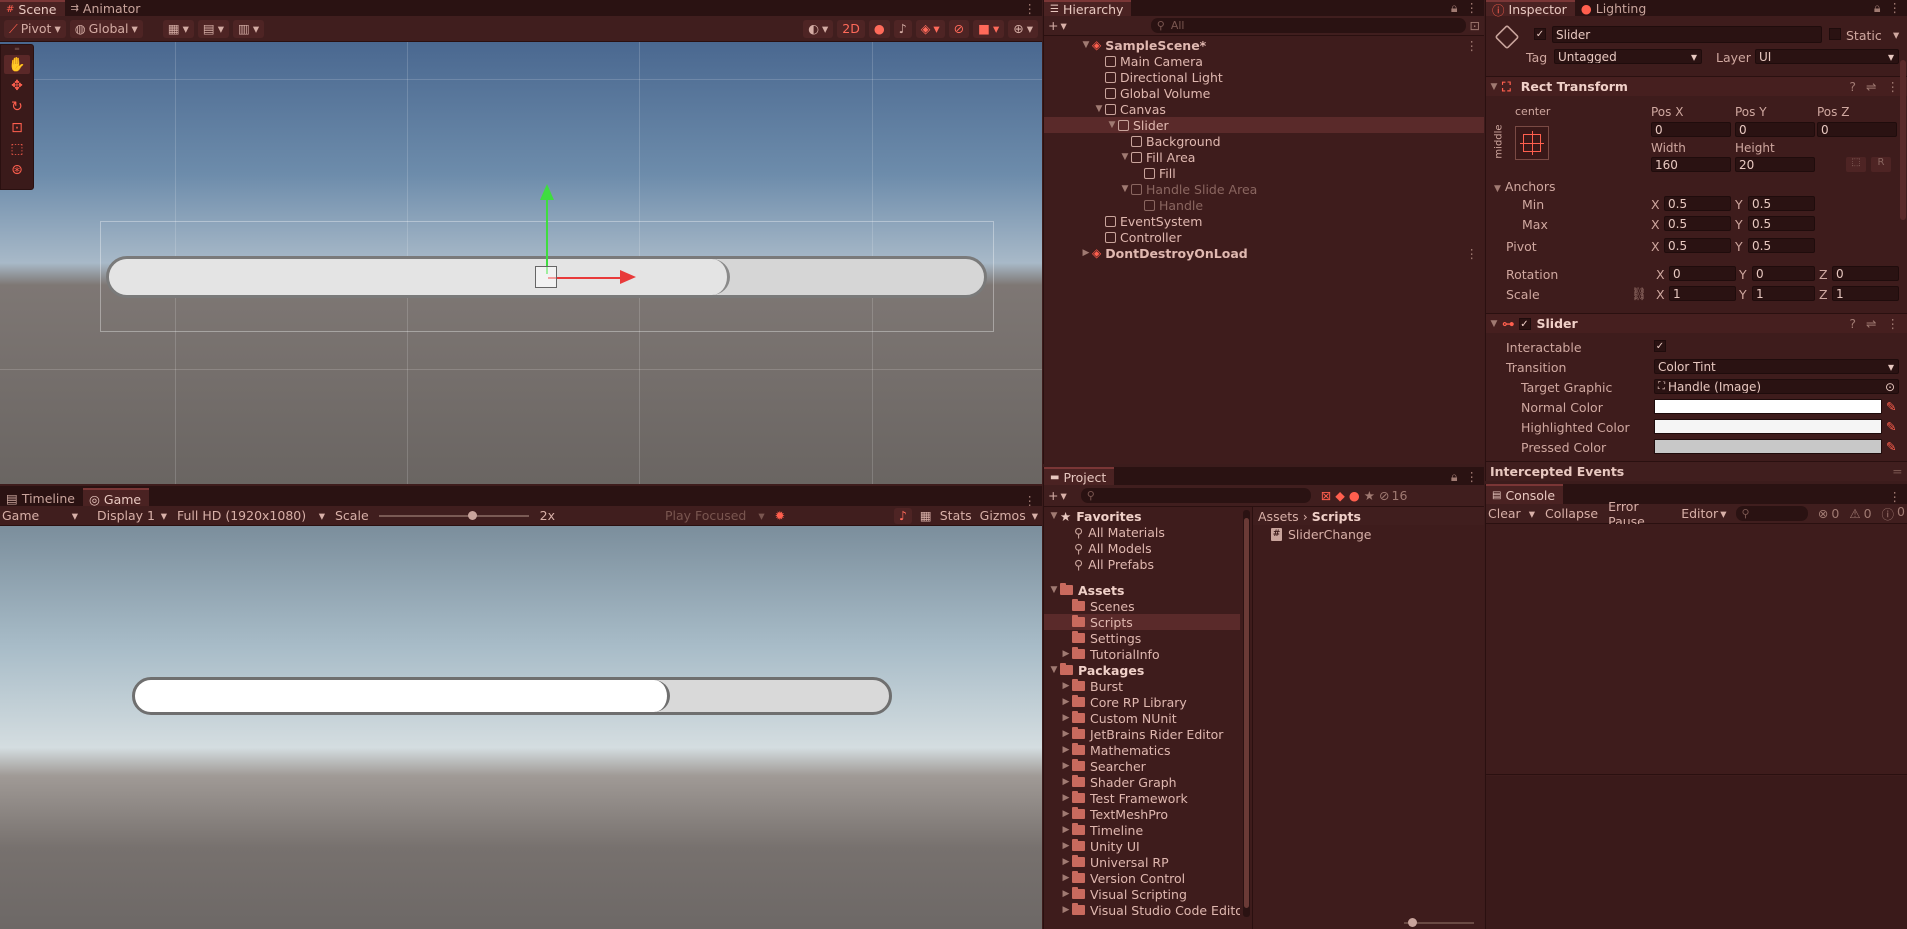 This screenshot has height=929, width=1907. Describe the element at coordinates (1890, 386) in the screenshot. I see `object-picker-icon: ⊙` at that location.